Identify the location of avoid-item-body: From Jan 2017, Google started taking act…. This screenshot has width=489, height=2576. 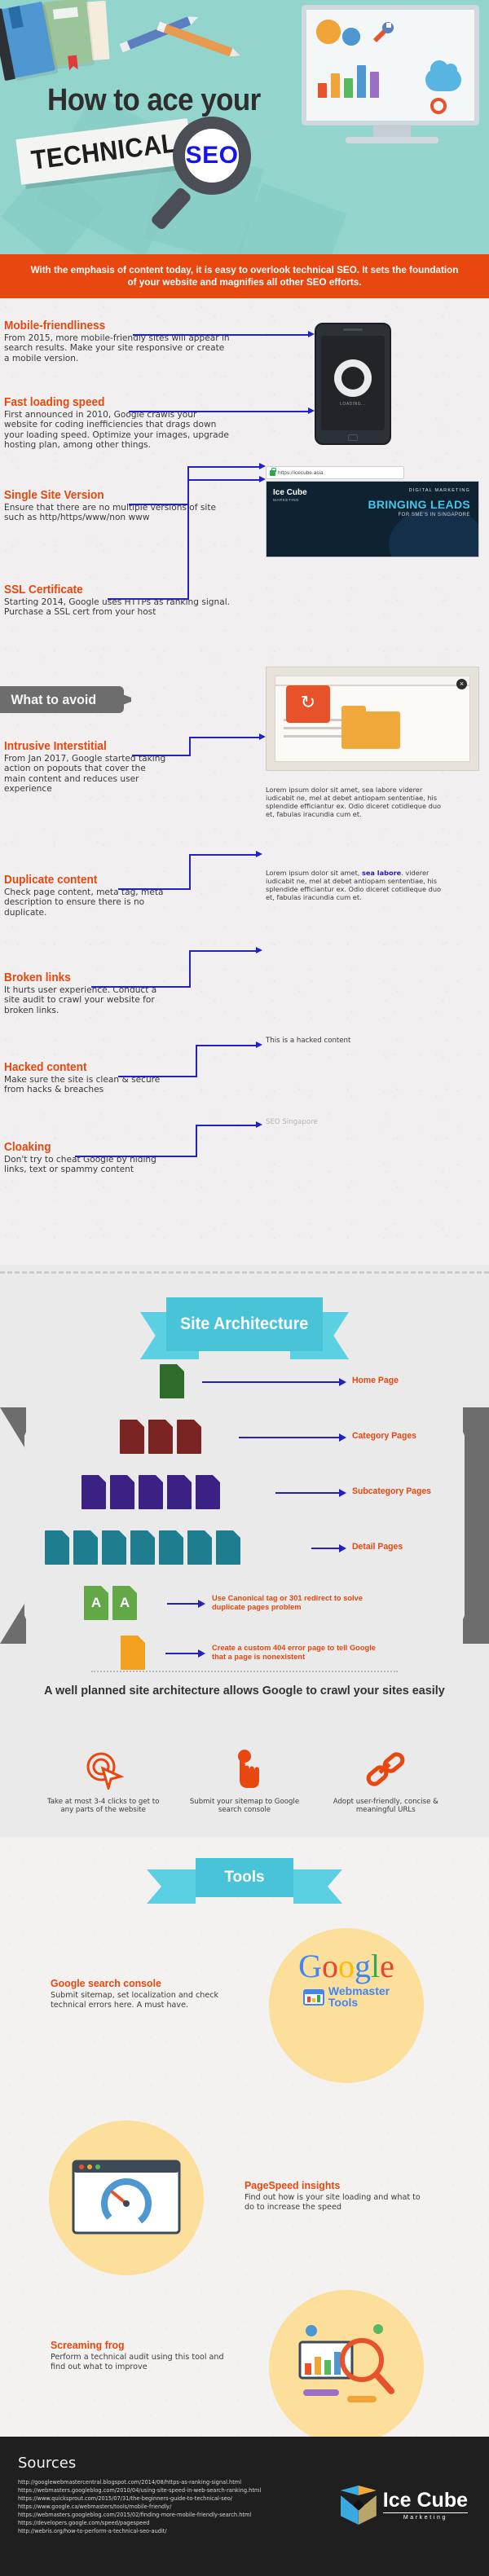
(85, 774).